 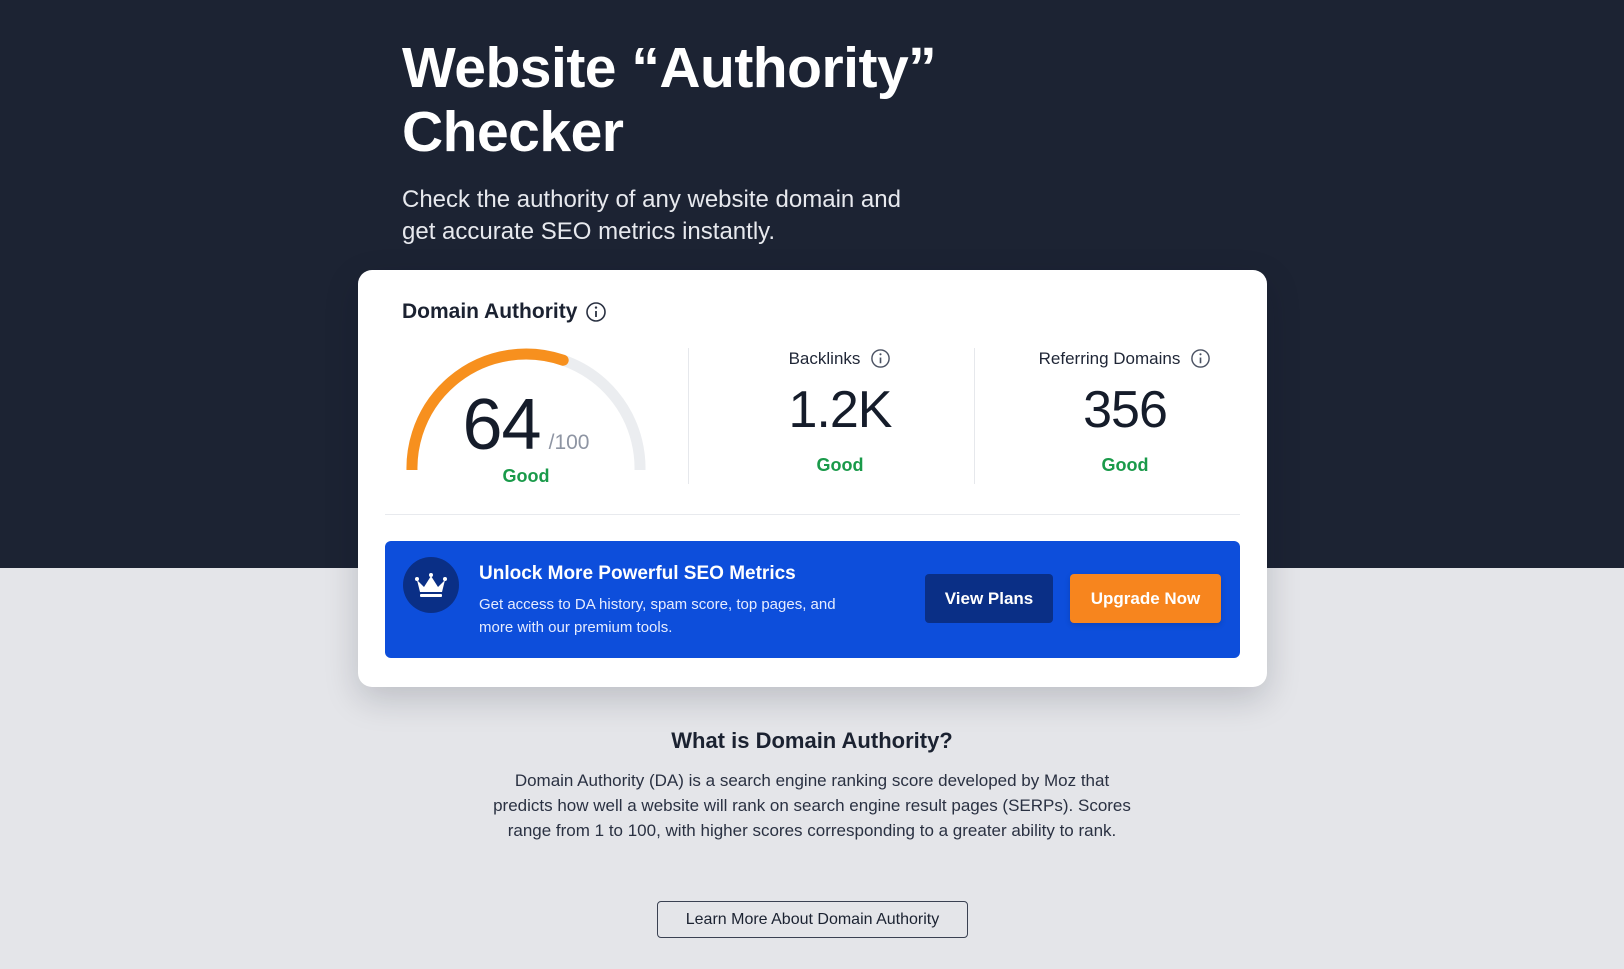 I want to click on upgrade-now-button: Upgrade Now, so click(x=1145, y=598).